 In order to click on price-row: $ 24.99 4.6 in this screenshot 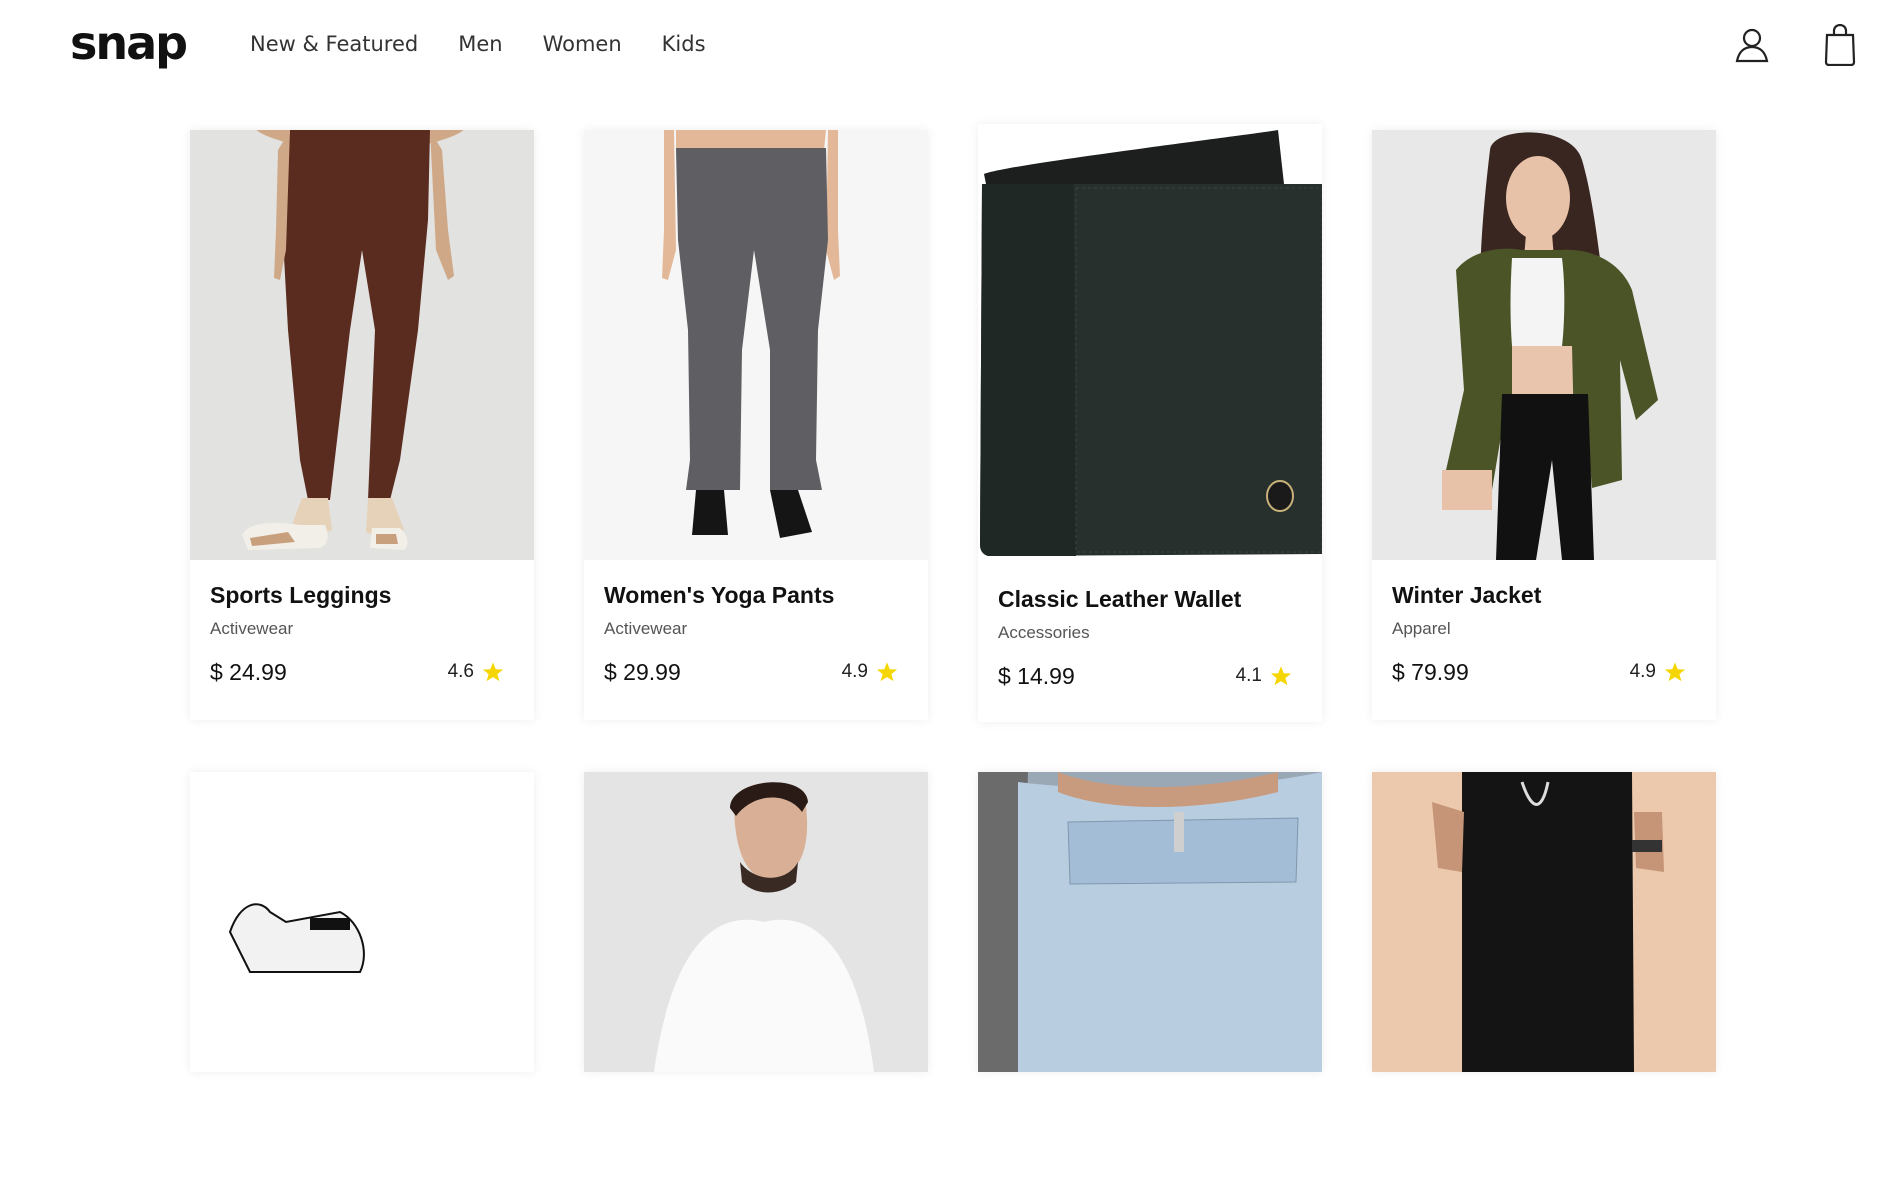, I will do `click(362, 674)`.